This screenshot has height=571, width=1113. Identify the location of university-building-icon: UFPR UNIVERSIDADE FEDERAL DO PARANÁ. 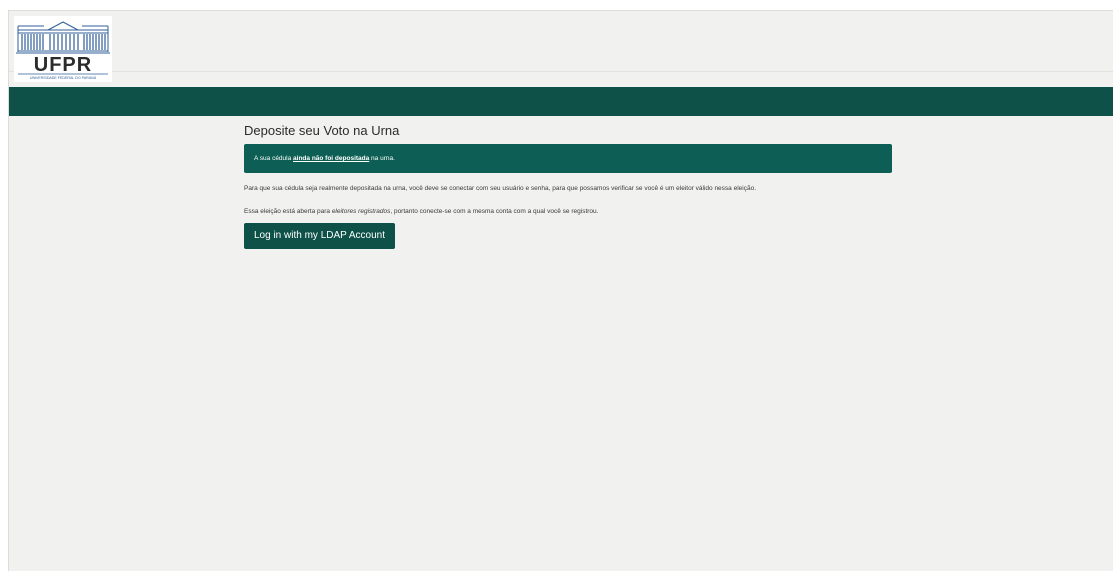
(63, 50).